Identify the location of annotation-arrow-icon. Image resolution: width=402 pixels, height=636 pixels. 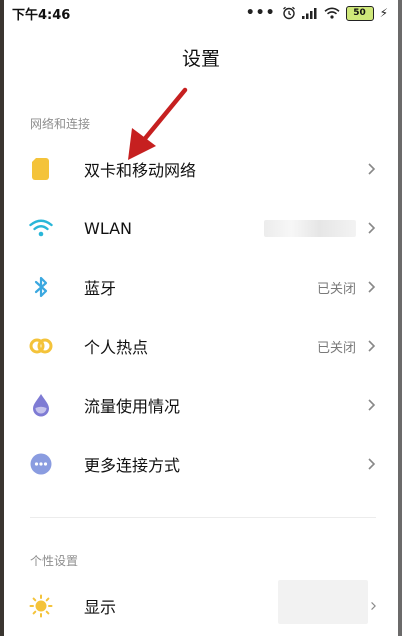
(158, 123).